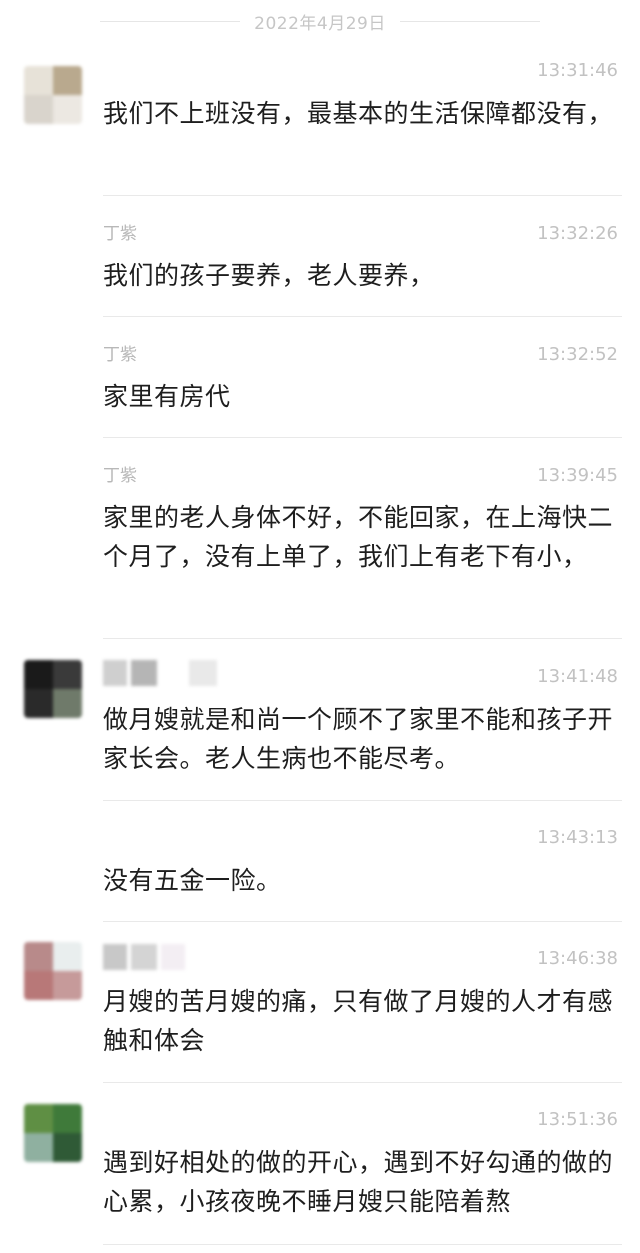 The image size is (640, 1253). What do you see at coordinates (358, 739) in the screenshot?
I see `message-text: 做月嫂就是和尚一个顾不了家里不能和孩子开家长会。老人生病也不能尽考。` at bounding box center [358, 739].